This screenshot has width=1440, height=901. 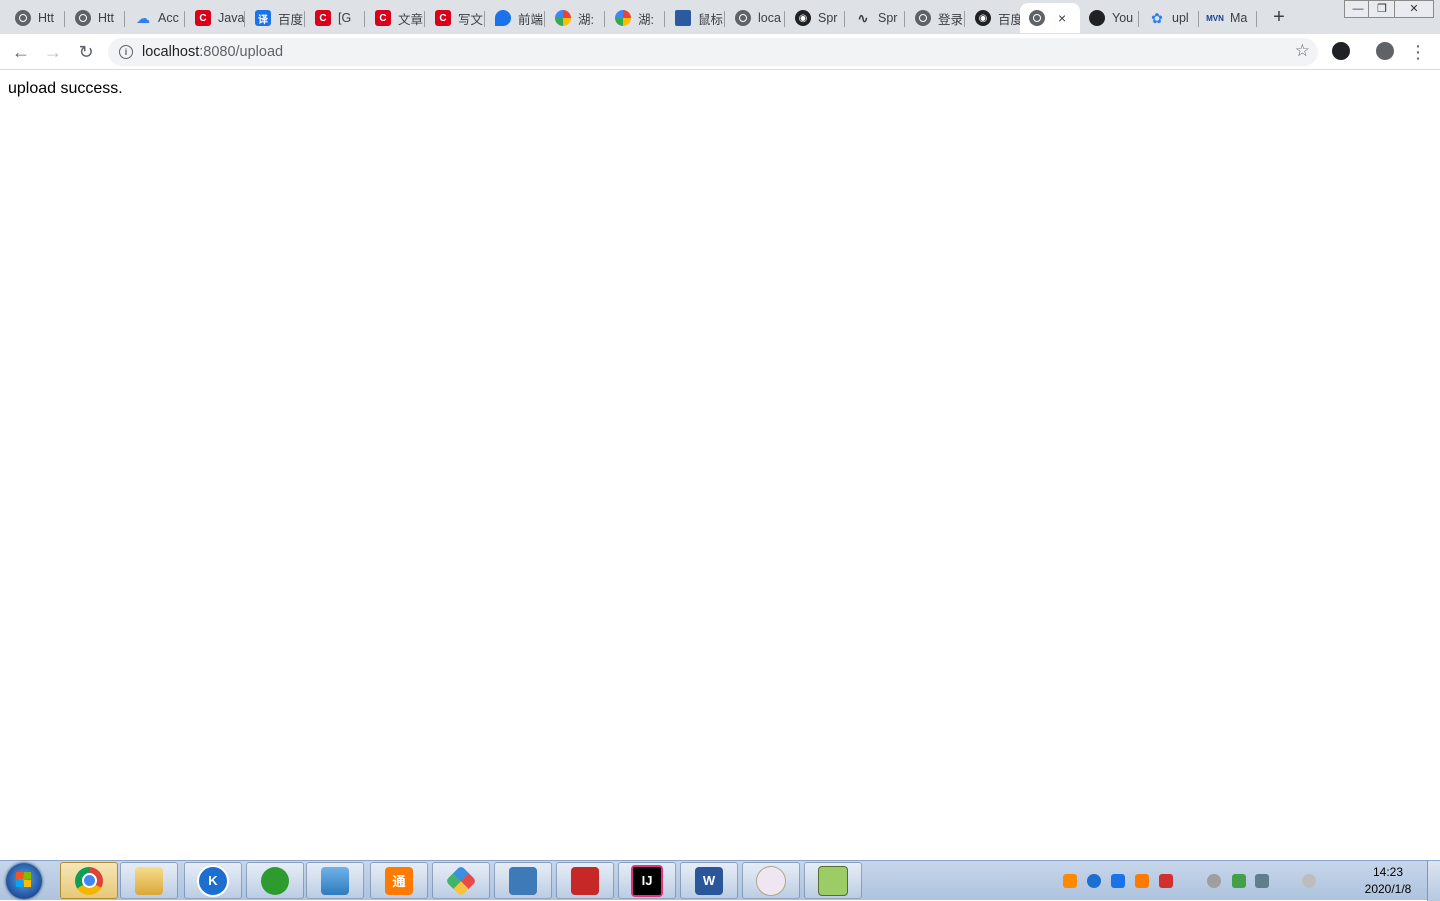 What do you see at coordinates (1227, 18) in the screenshot?
I see `browser-tab: MVN Ma` at bounding box center [1227, 18].